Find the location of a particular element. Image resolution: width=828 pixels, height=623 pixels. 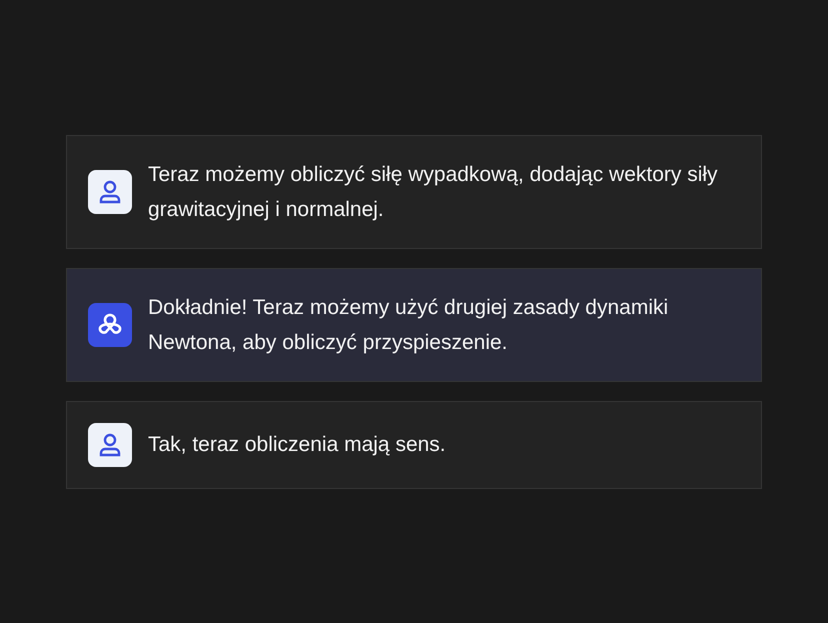

message-text: Teraz możemy obliczyć siłę wypadkową, dodając wektory siły grawitacyjnej i normalnej. is located at coordinates (433, 192).